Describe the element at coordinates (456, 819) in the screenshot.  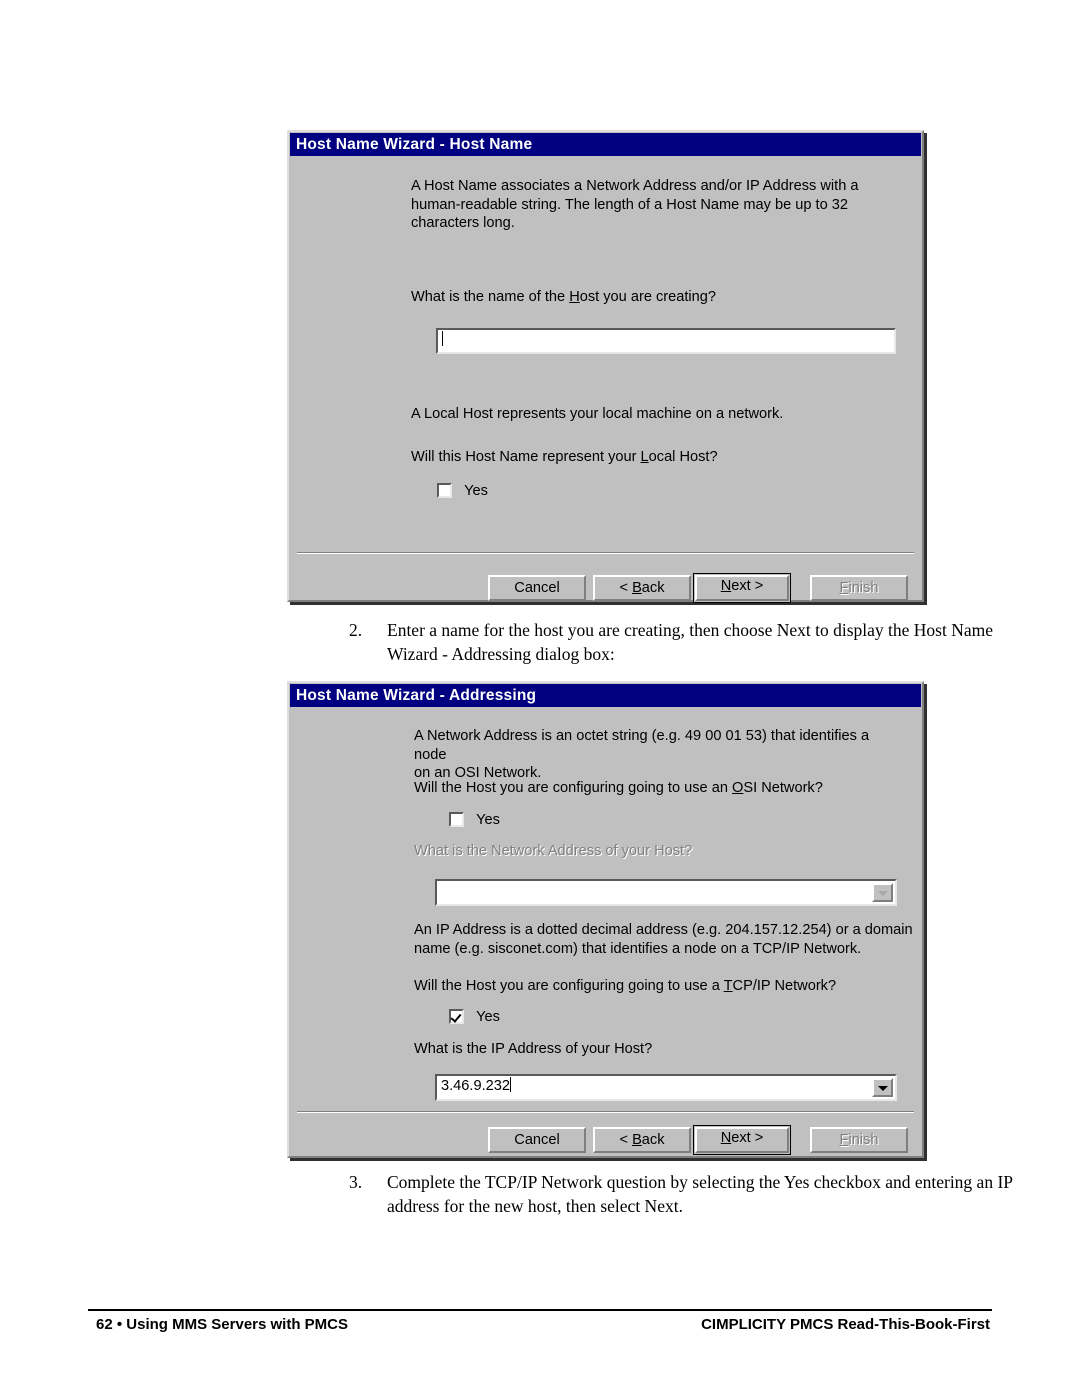
I see `osi-yes-checkbox` at that location.